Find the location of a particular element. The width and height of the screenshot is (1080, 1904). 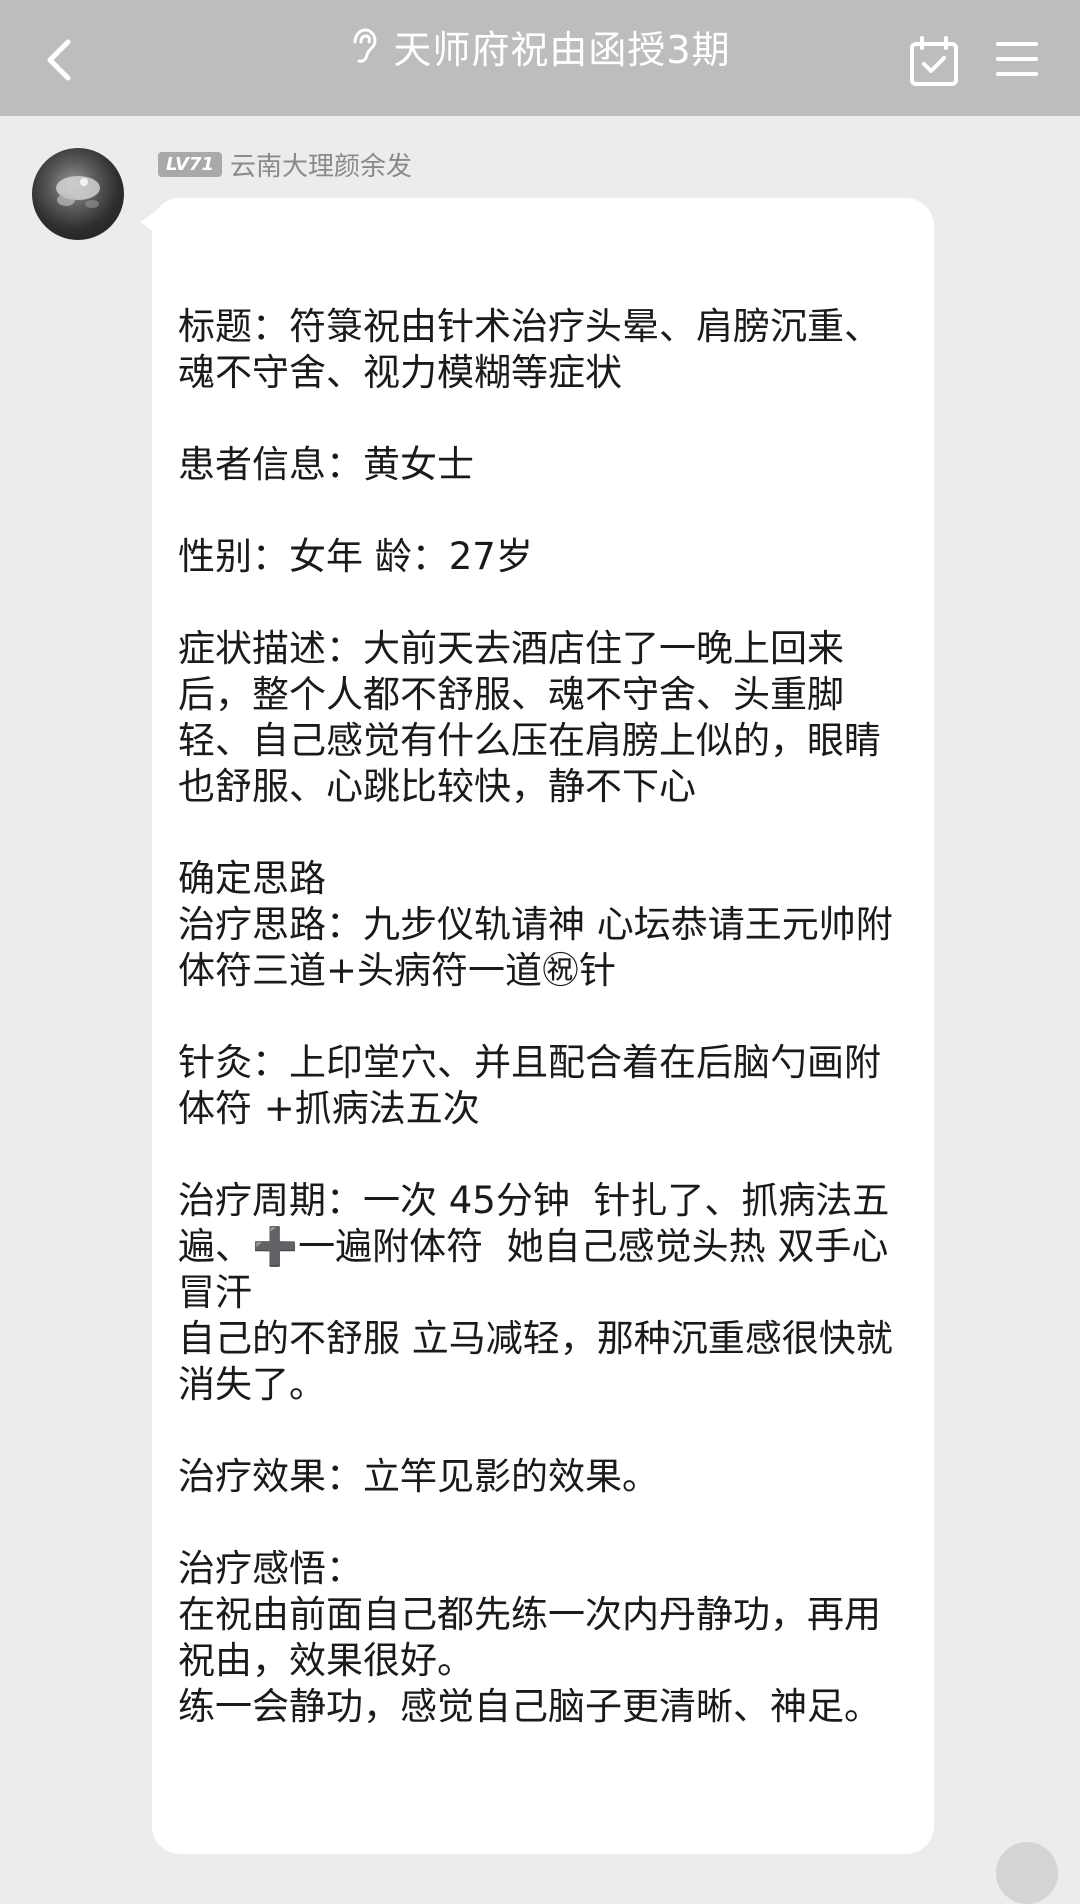

menu-icon is located at coordinates (1017, 59).